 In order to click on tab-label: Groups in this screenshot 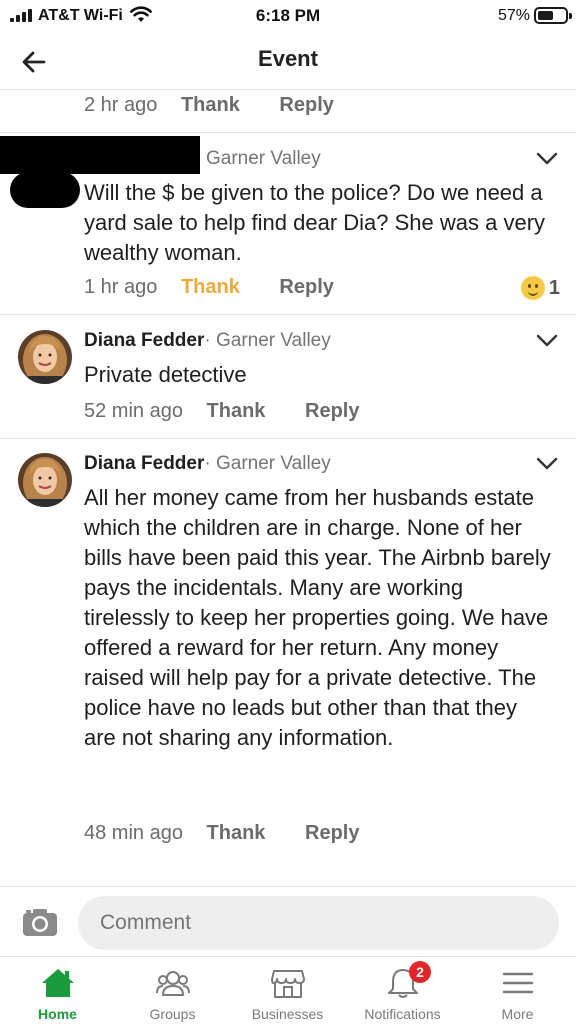, I will do `click(172, 1014)`.